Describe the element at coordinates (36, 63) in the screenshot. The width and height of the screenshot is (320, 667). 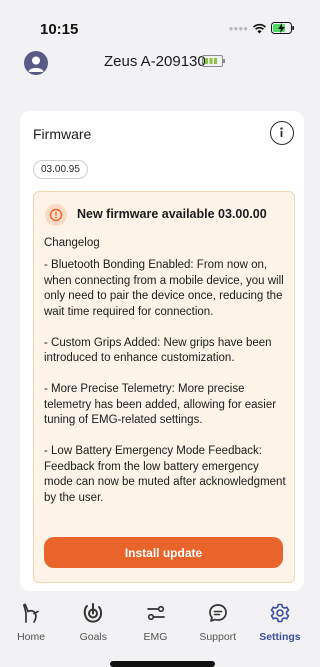
I see `user-avatar-icon` at that location.